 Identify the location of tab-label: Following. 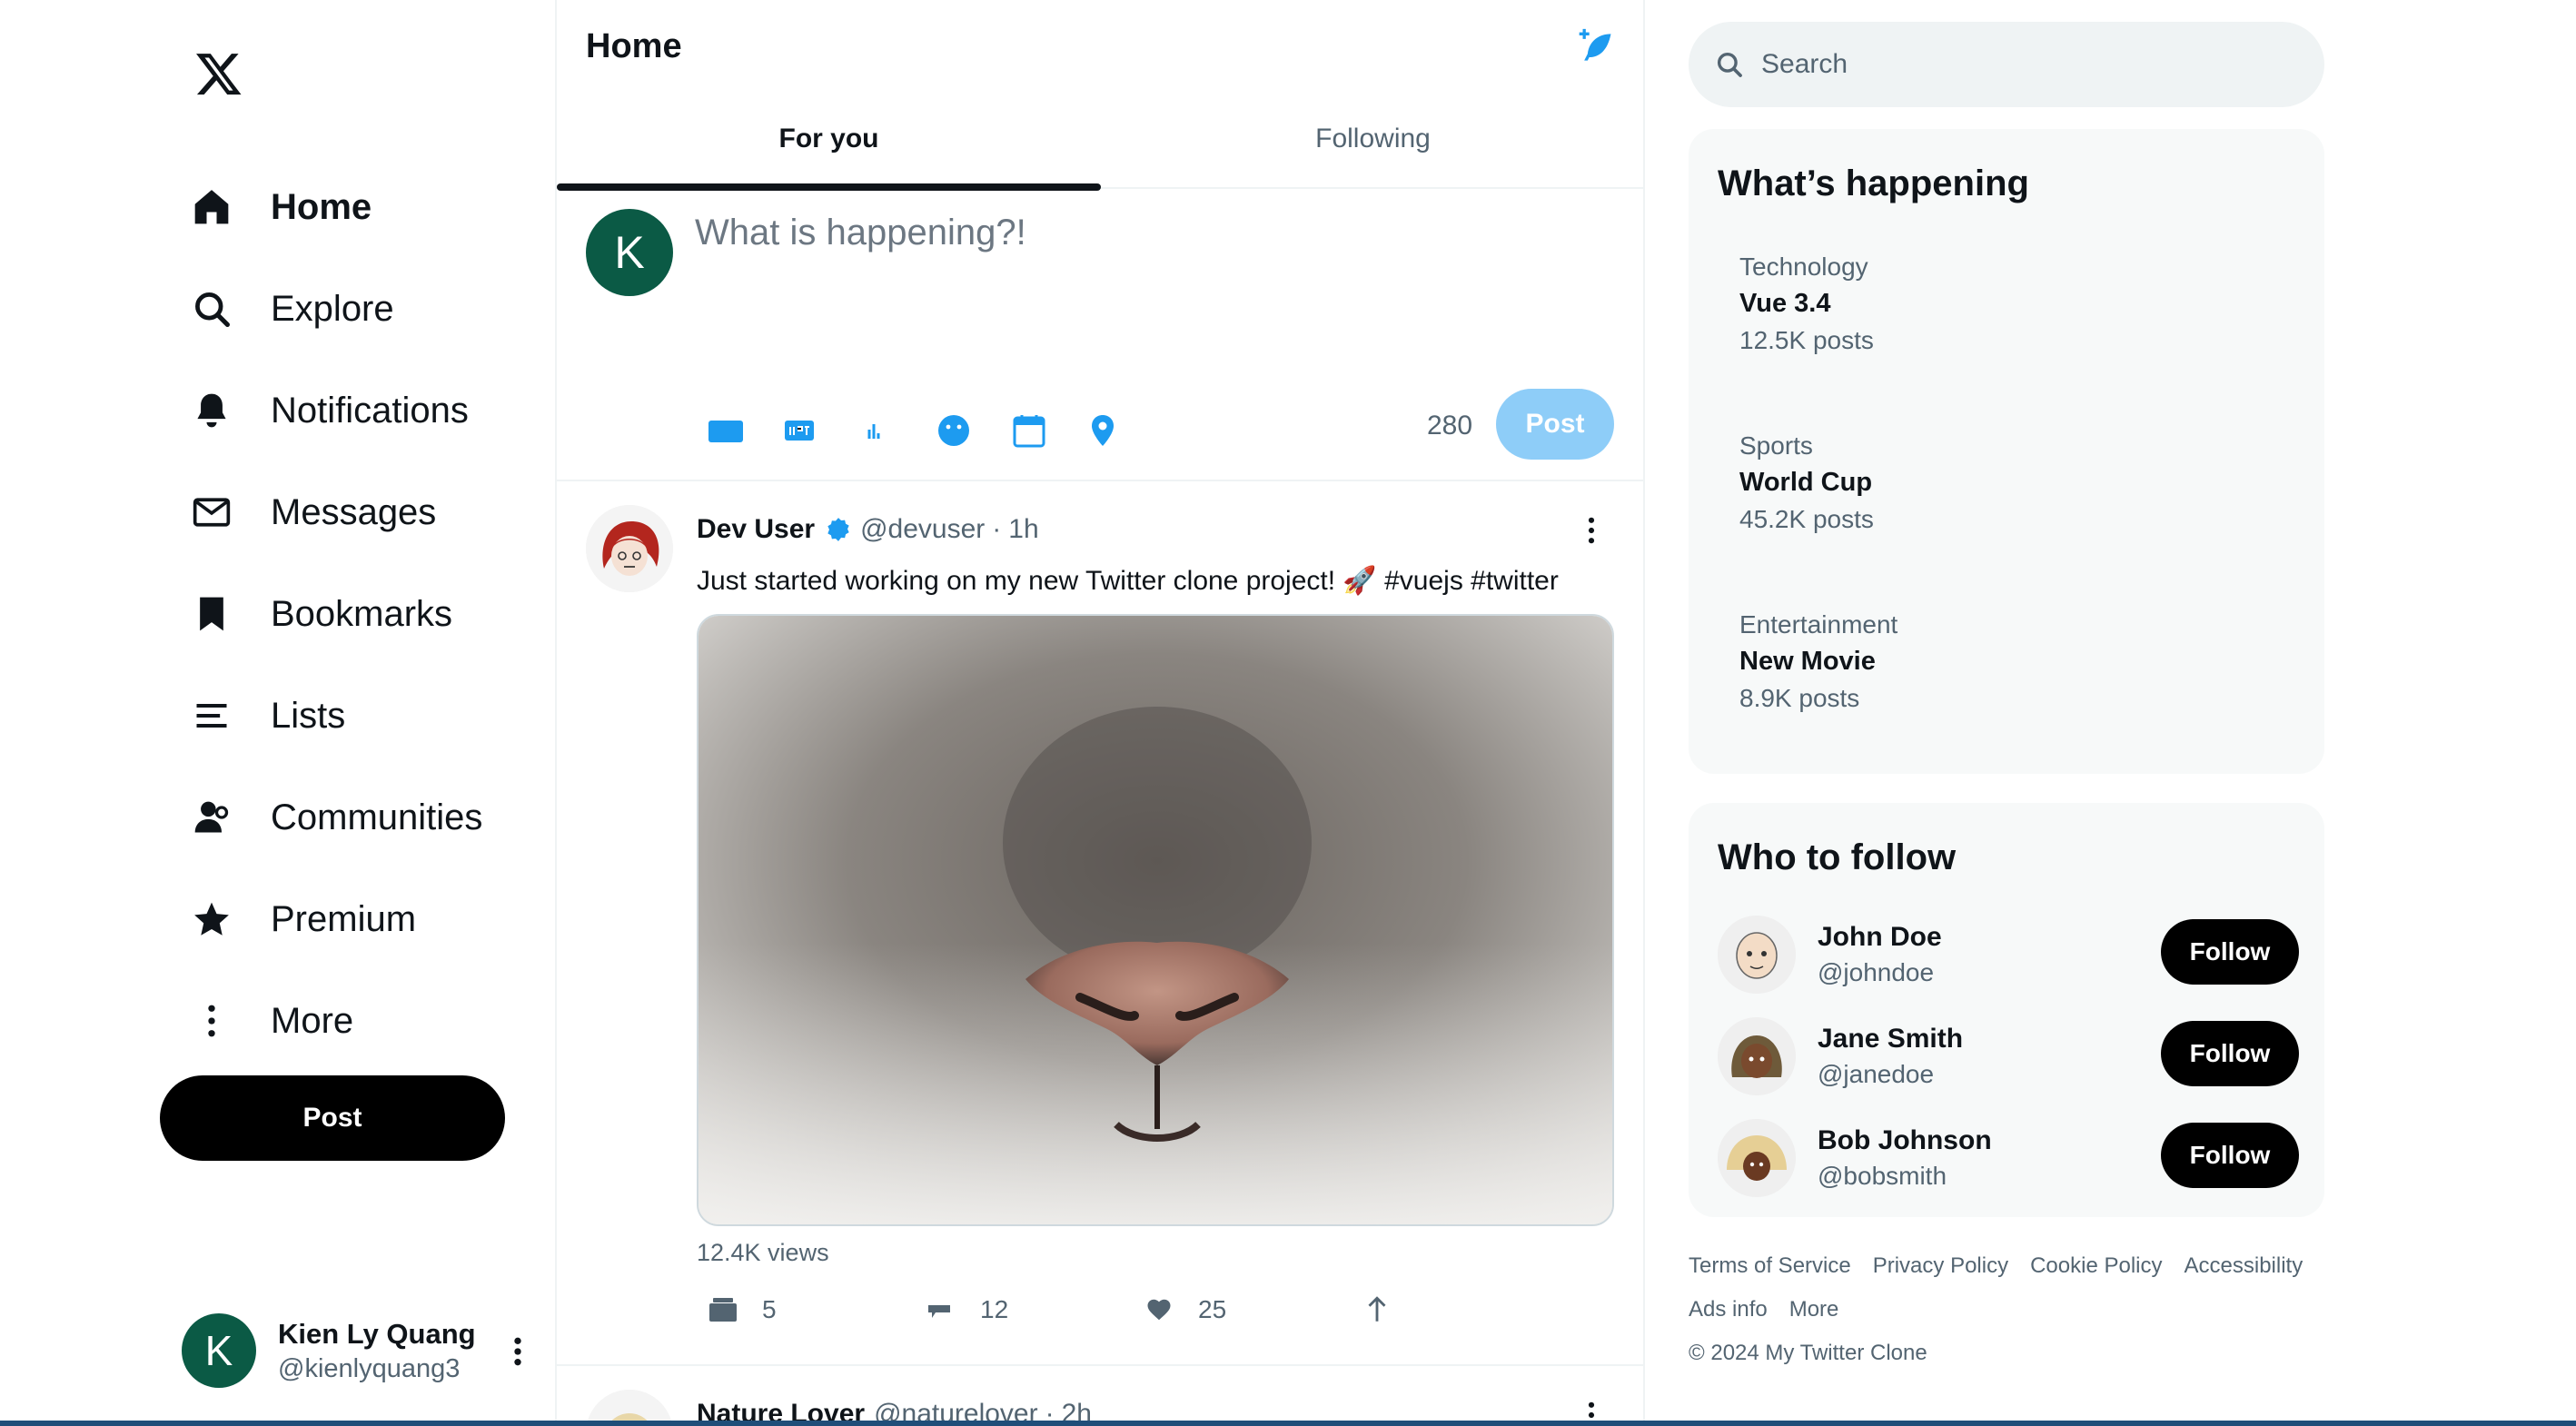
(1373, 138).